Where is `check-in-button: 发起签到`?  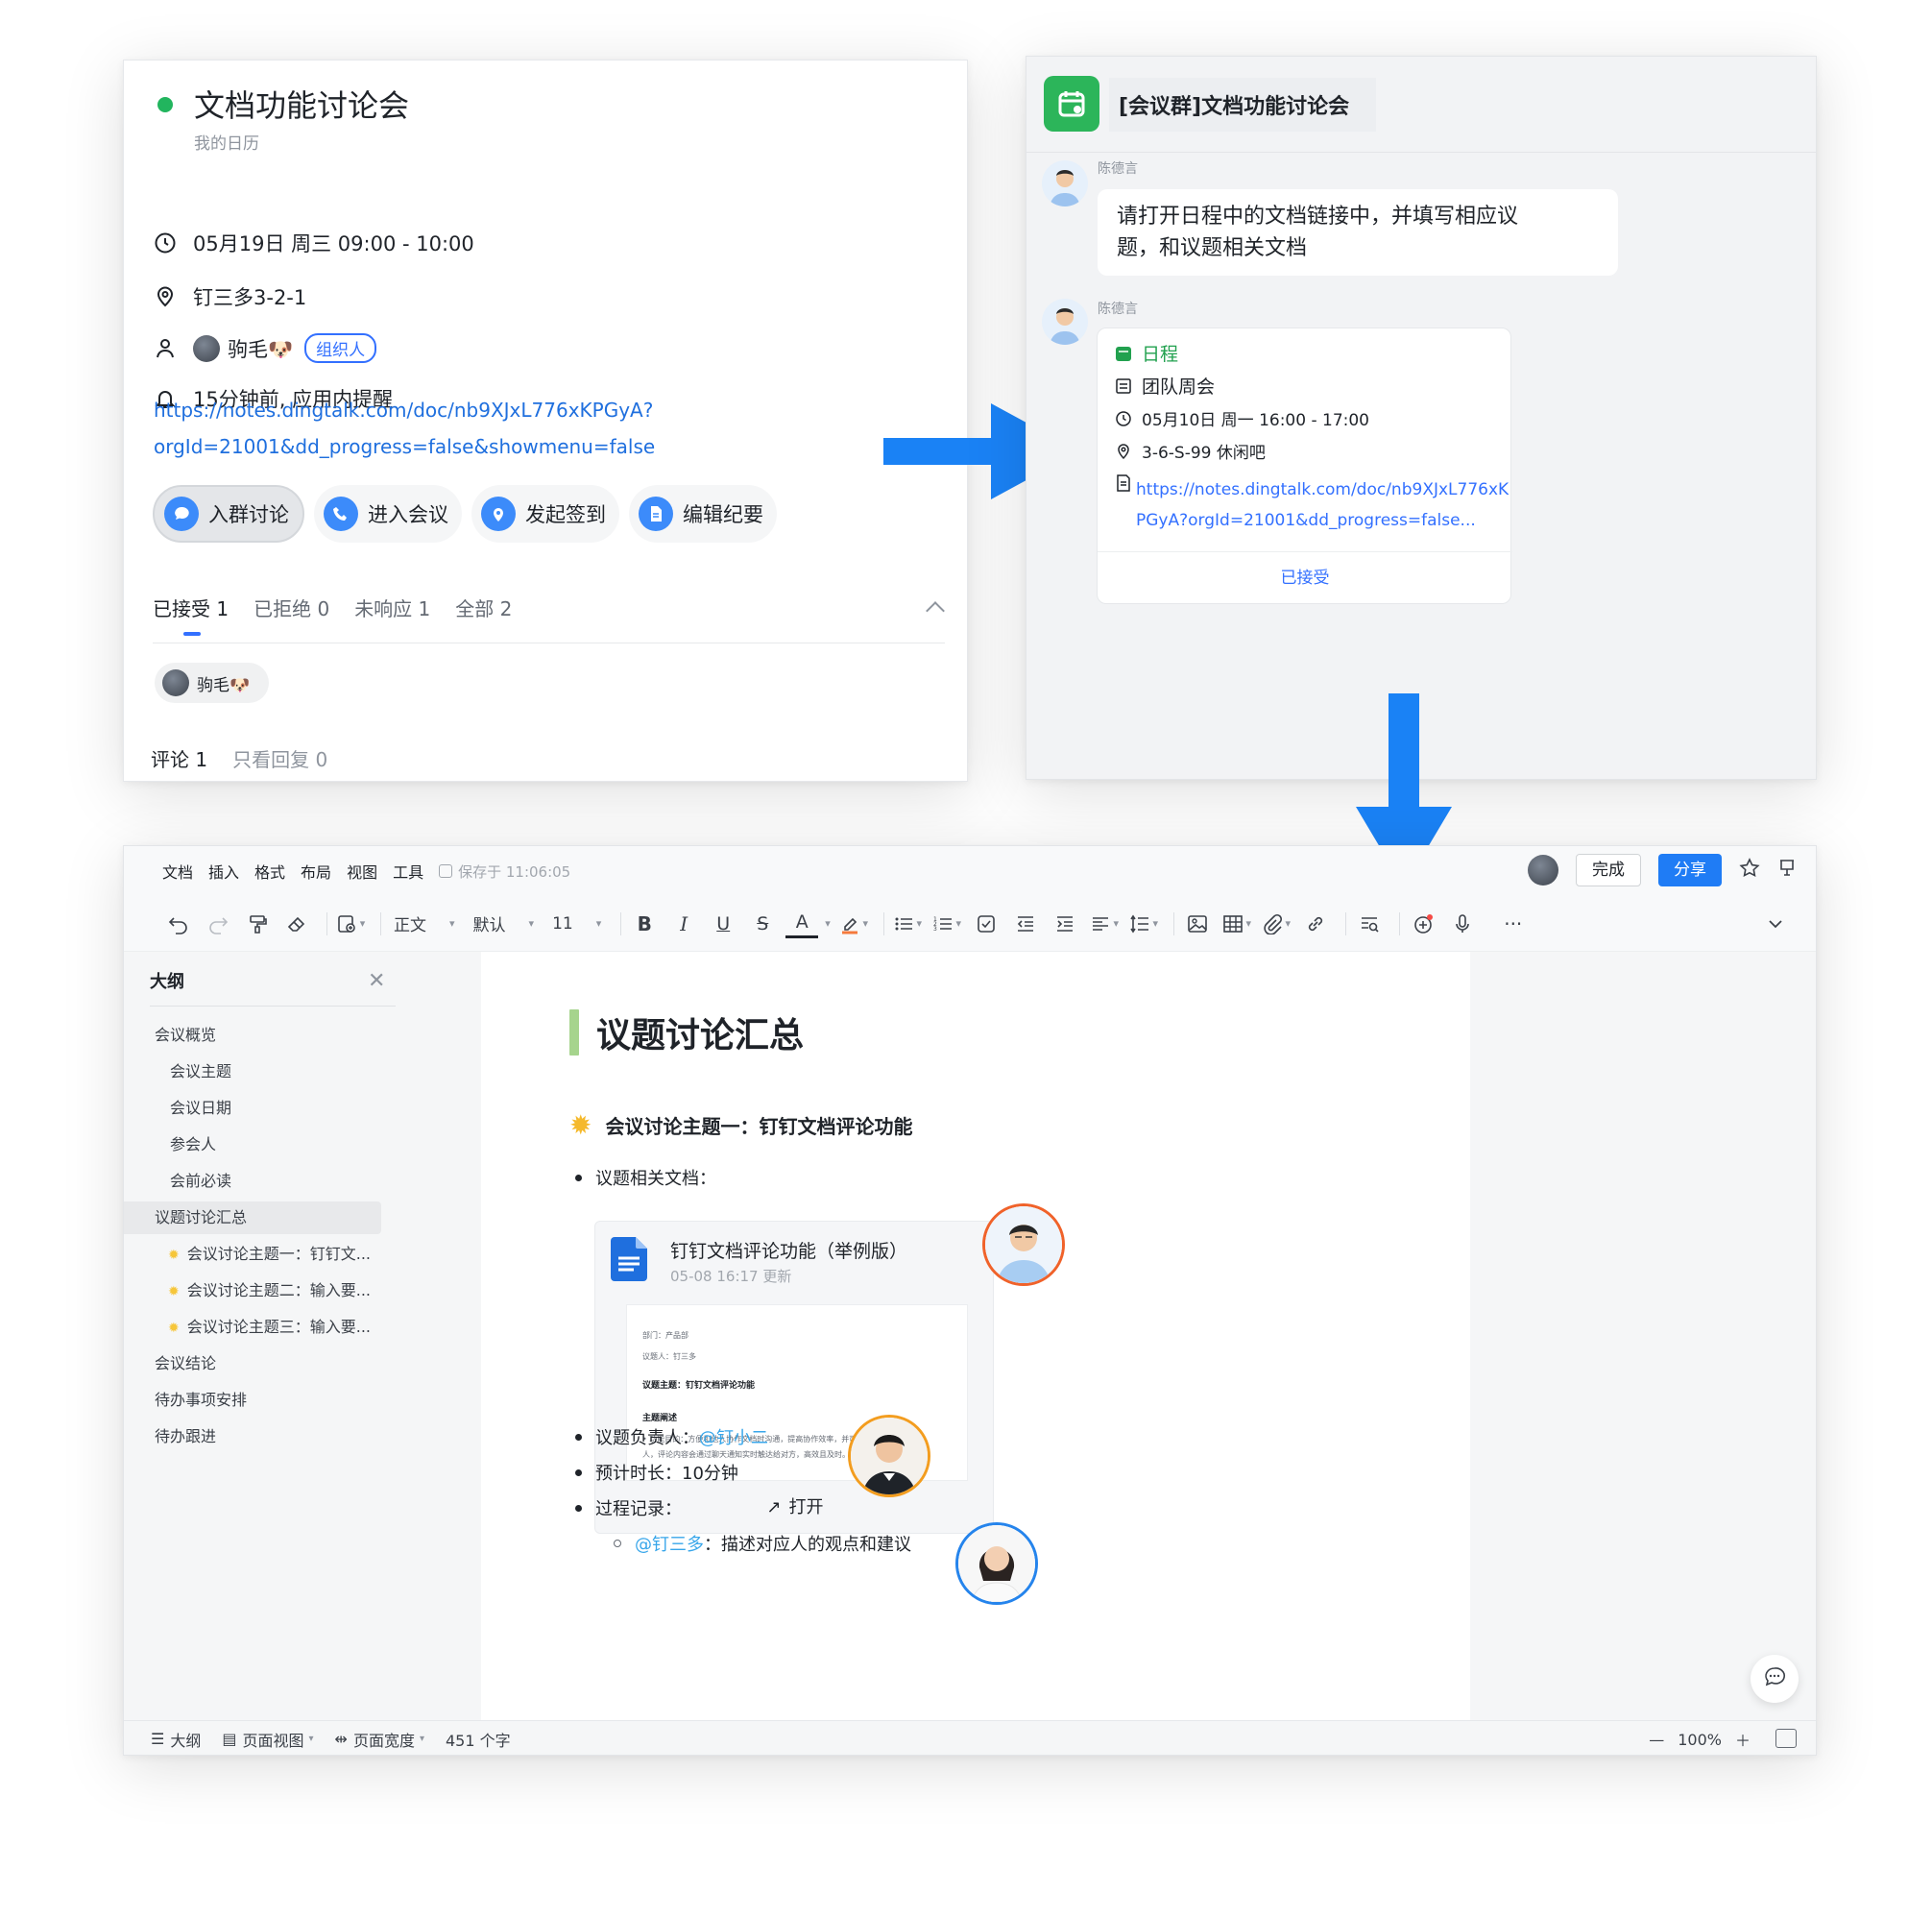
check-in-button: 发起签到 is located at coordinates (545, 514).